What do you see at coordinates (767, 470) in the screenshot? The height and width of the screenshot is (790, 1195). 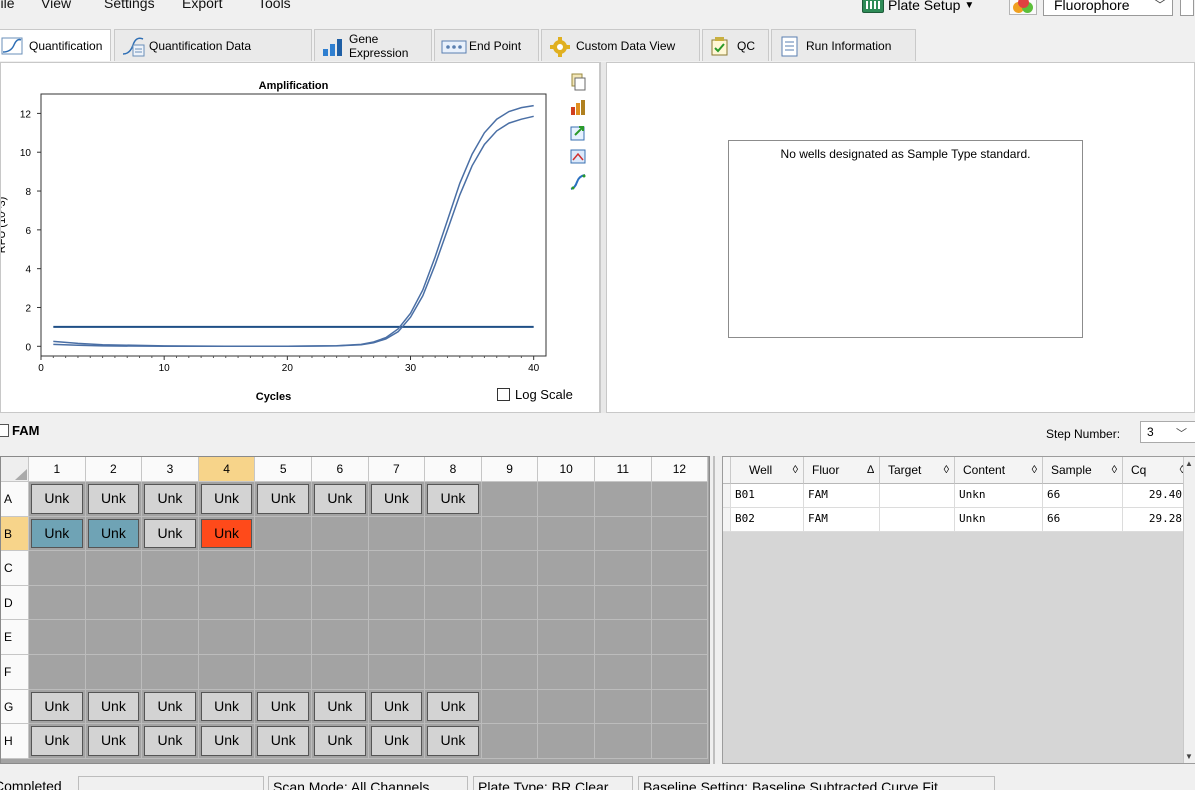 I see `table-column-header: Well ◊` at bounding box center [767, 470].